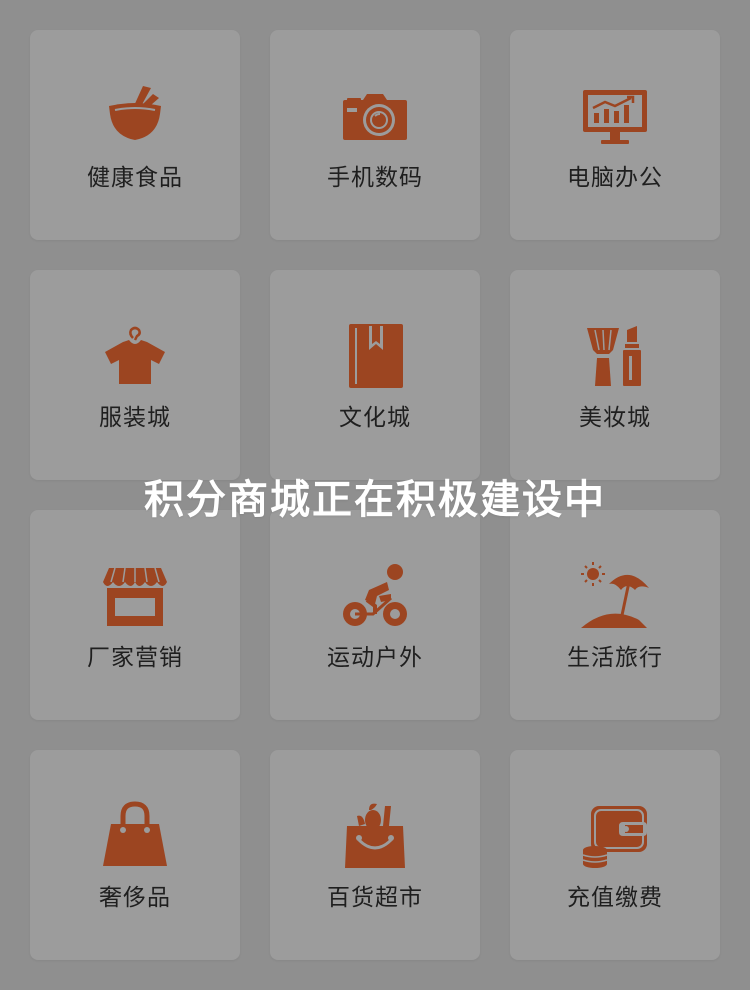 This screenshot has height=990, width=750. Describe the element at coordinates (135, 658) in the screenshot. I see `category-label: 厂家营销` at that location.